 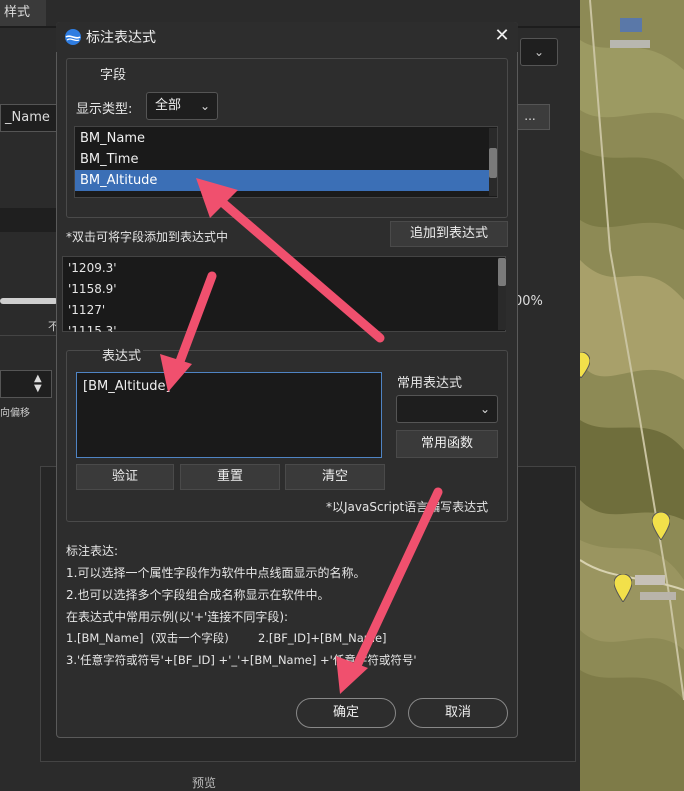 I want to click on dialog-title: 标注表达式, so click(x=121, y=38).